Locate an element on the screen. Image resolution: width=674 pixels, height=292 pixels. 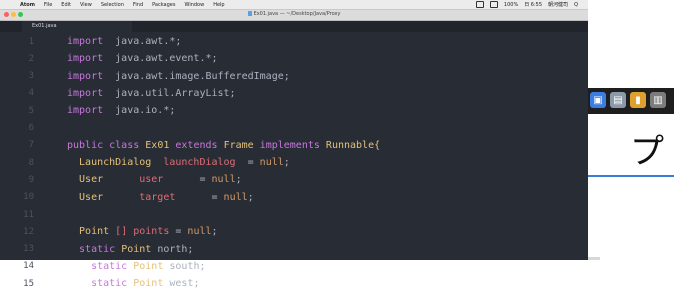
code-token: Frame is located at coordinates (241, 145).